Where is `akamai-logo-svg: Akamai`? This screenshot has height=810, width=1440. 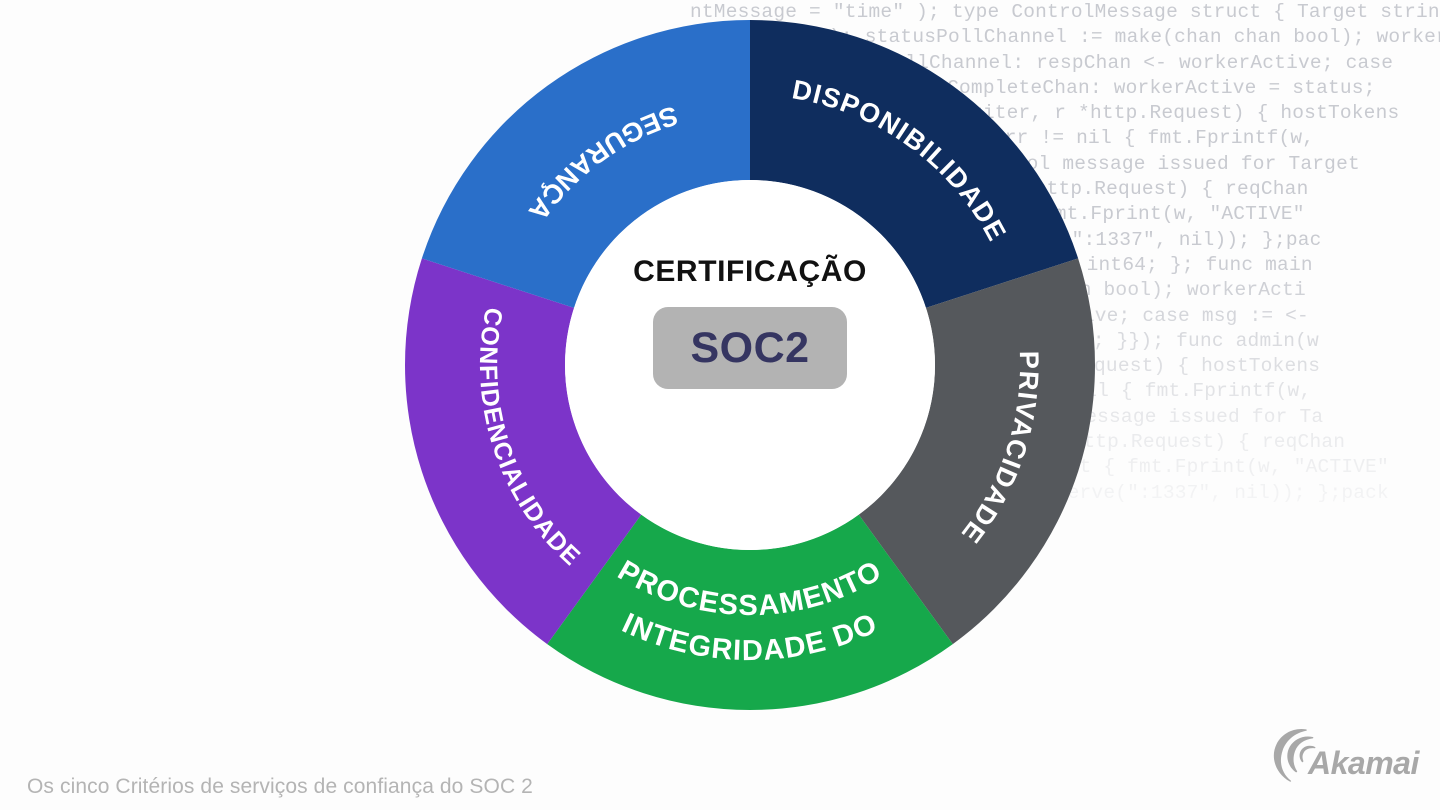 akamai-logo-svg: Akamai is located at coordinates (1347, 755).